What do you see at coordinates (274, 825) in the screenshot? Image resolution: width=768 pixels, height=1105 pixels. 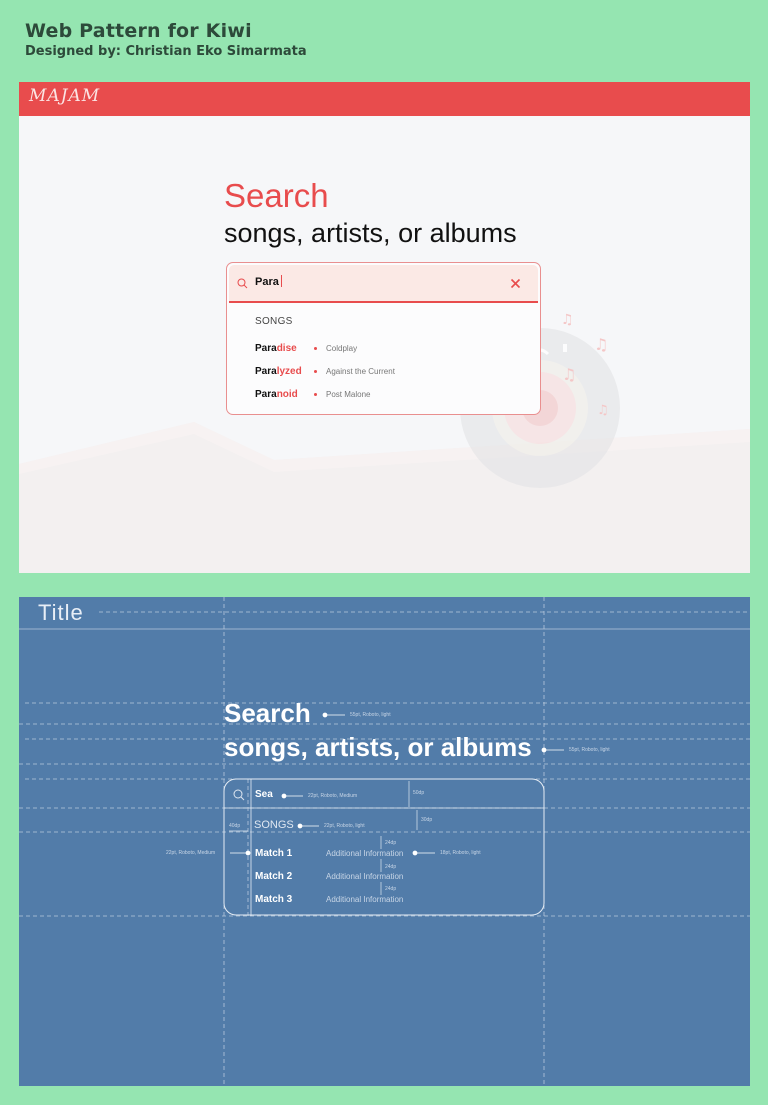 I see `blueprint-section-header: SONGS` at bounding box center [274, 825].